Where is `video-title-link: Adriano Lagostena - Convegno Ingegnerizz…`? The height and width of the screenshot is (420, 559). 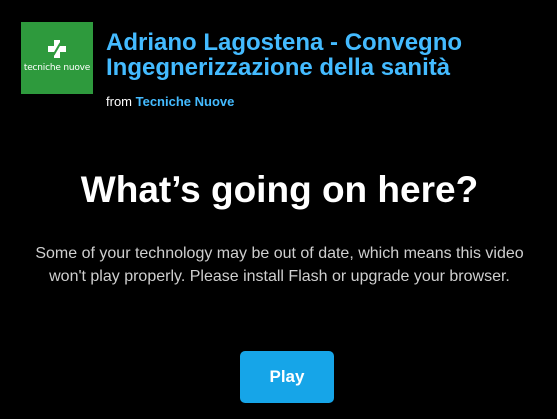
video-title-link: Adriano Lagostena - Convegno Ingegnerizz… is located at coordinates (326, 55).